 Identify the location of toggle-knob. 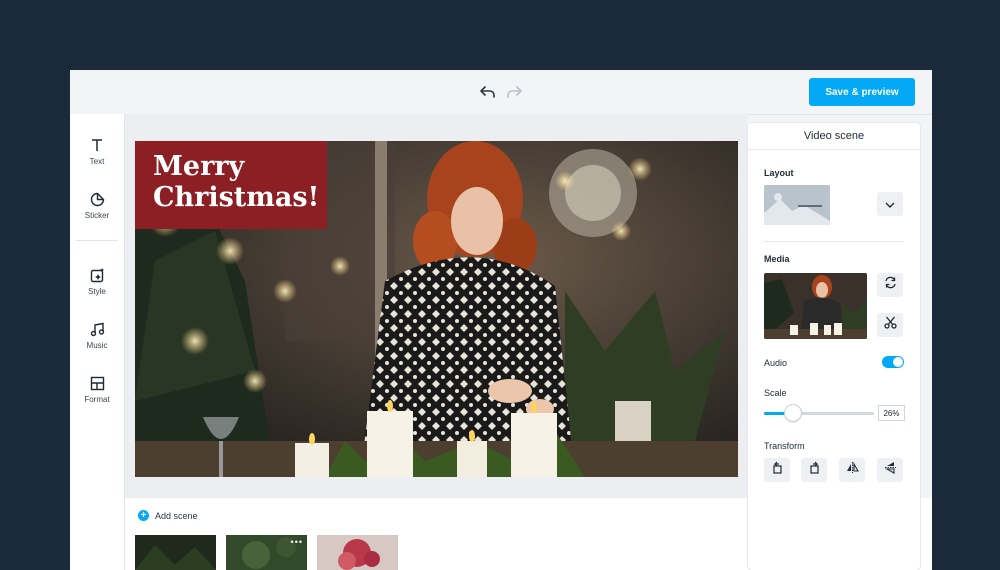
(898, 362).